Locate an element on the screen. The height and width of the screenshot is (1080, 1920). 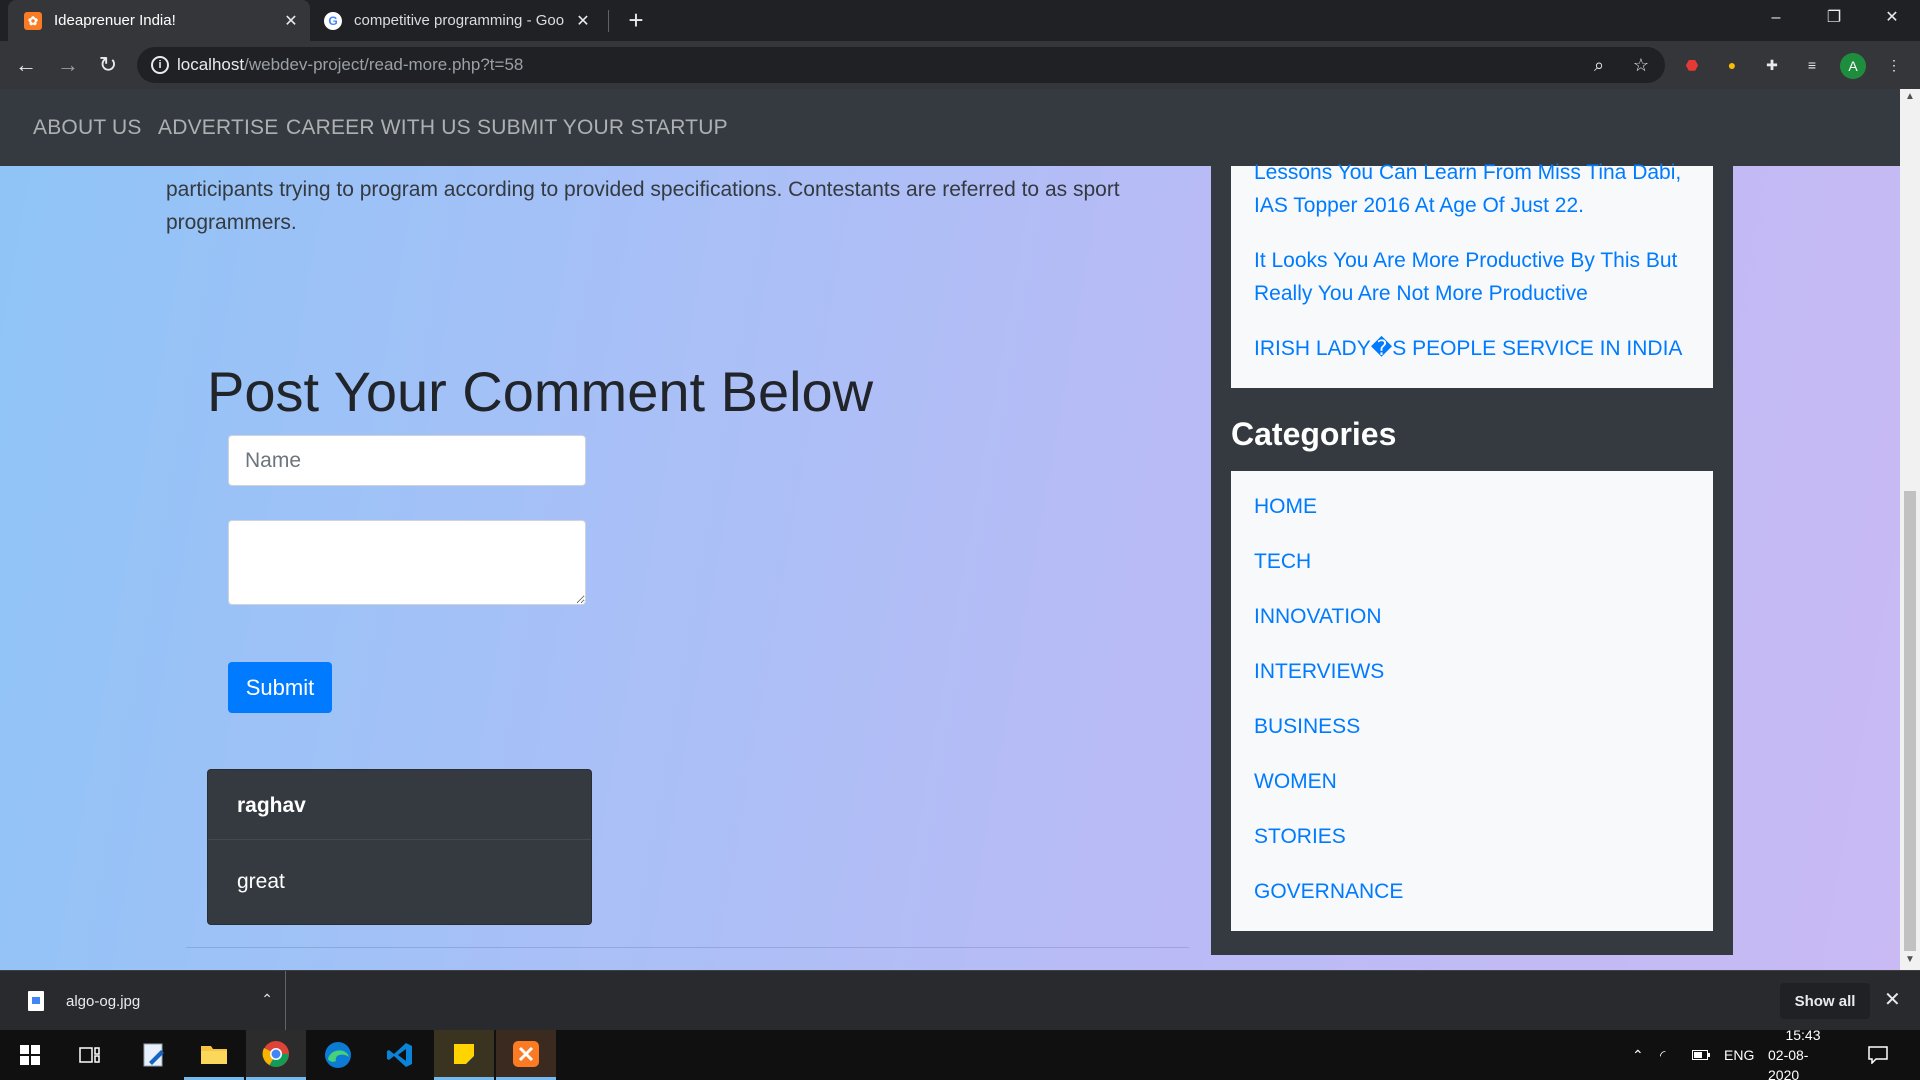
edge-icon is located at coordinates (338, 1055).